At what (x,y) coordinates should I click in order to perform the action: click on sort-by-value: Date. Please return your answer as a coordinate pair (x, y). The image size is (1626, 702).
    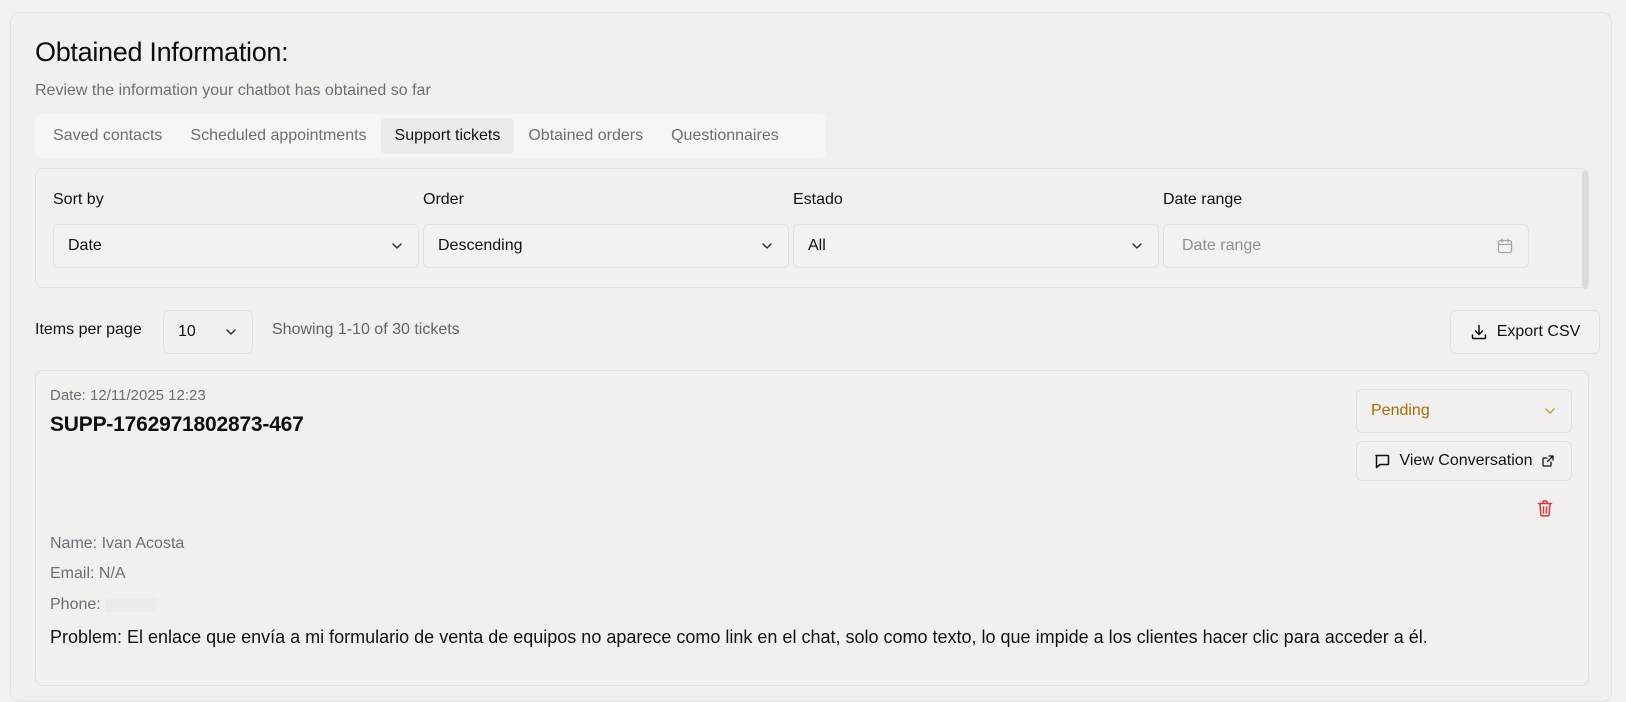
    Looking at the image, I should click on (85, 245).